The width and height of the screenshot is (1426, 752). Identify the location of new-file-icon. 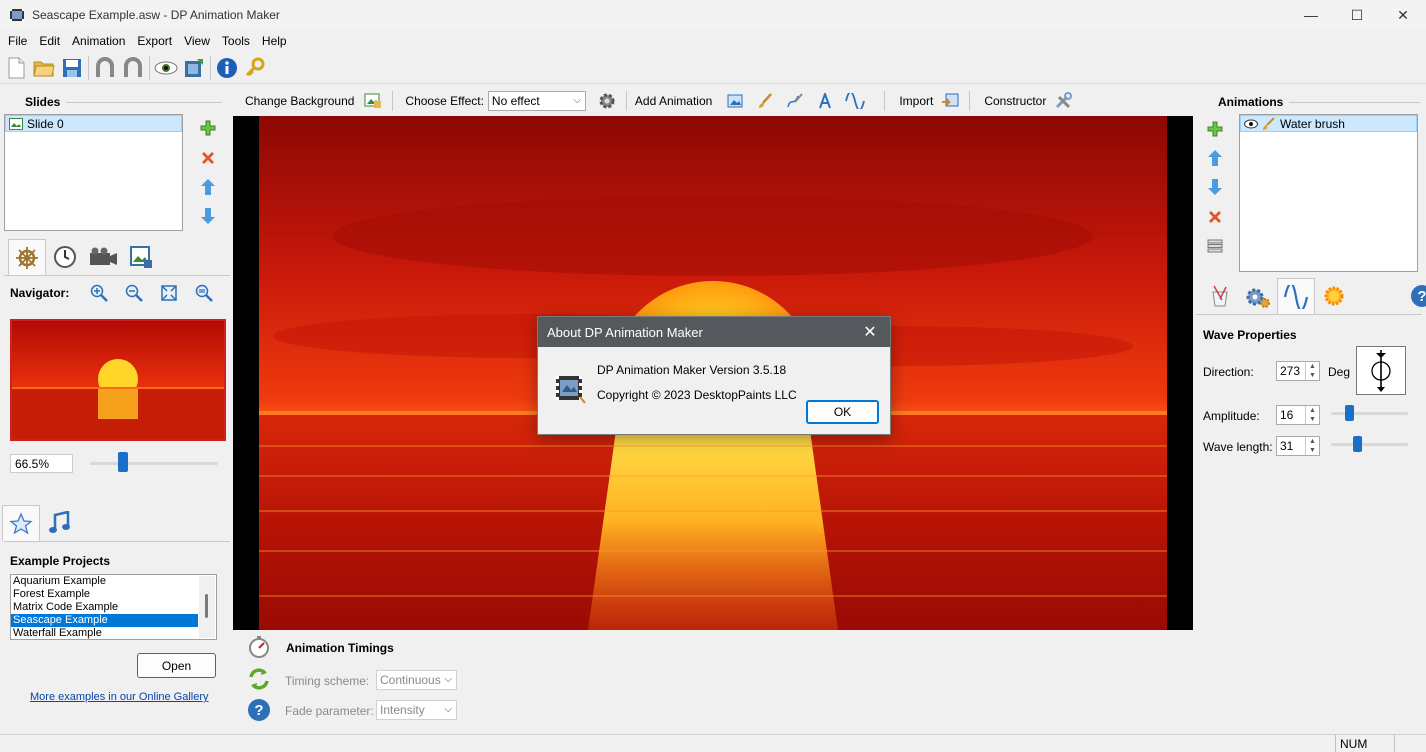
(16, 68).